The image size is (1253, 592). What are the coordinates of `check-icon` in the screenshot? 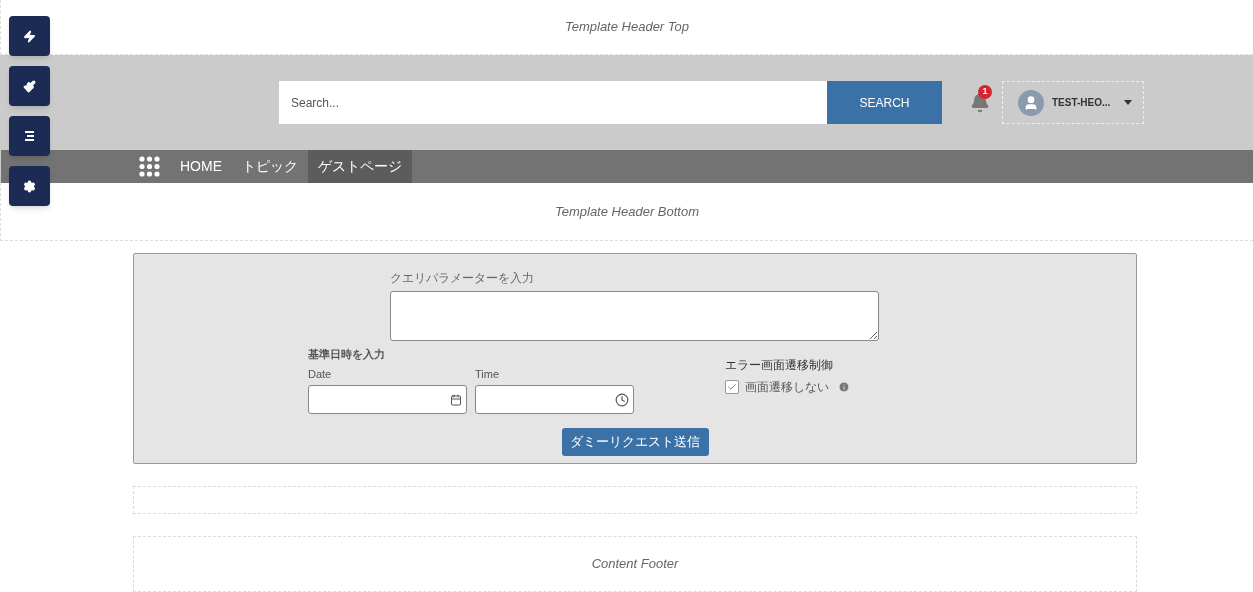 It's located at (732, 387).